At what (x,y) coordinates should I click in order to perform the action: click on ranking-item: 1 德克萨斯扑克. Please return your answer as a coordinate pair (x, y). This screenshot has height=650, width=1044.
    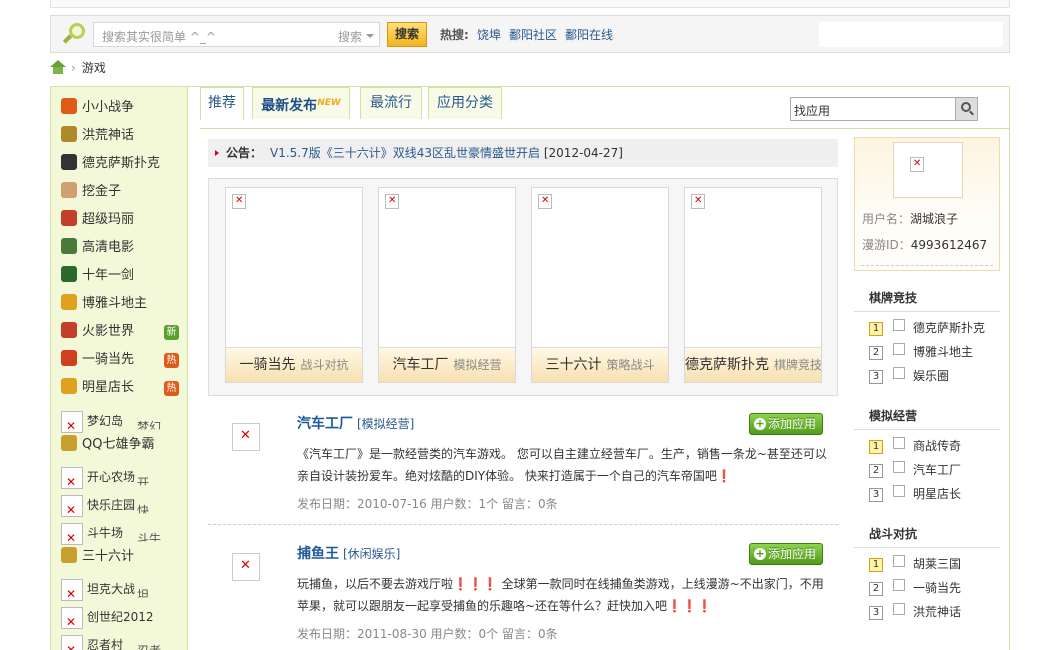
    Looking at the image, I should click on (927, 328).